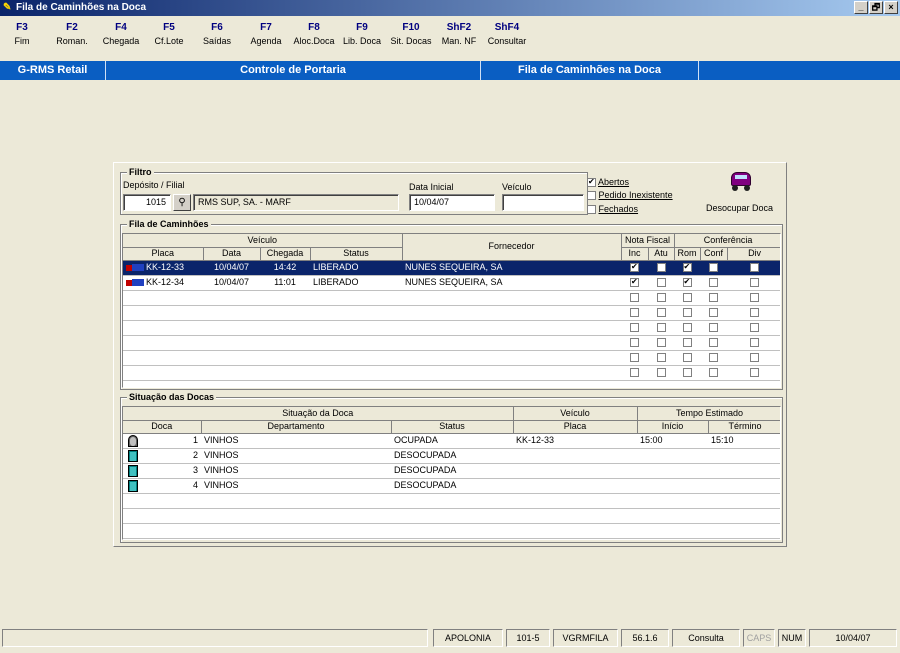  Describe the element at coordinates (163, 283) in the screenshot. I see `placa-cell: KK-12-34` at that location.